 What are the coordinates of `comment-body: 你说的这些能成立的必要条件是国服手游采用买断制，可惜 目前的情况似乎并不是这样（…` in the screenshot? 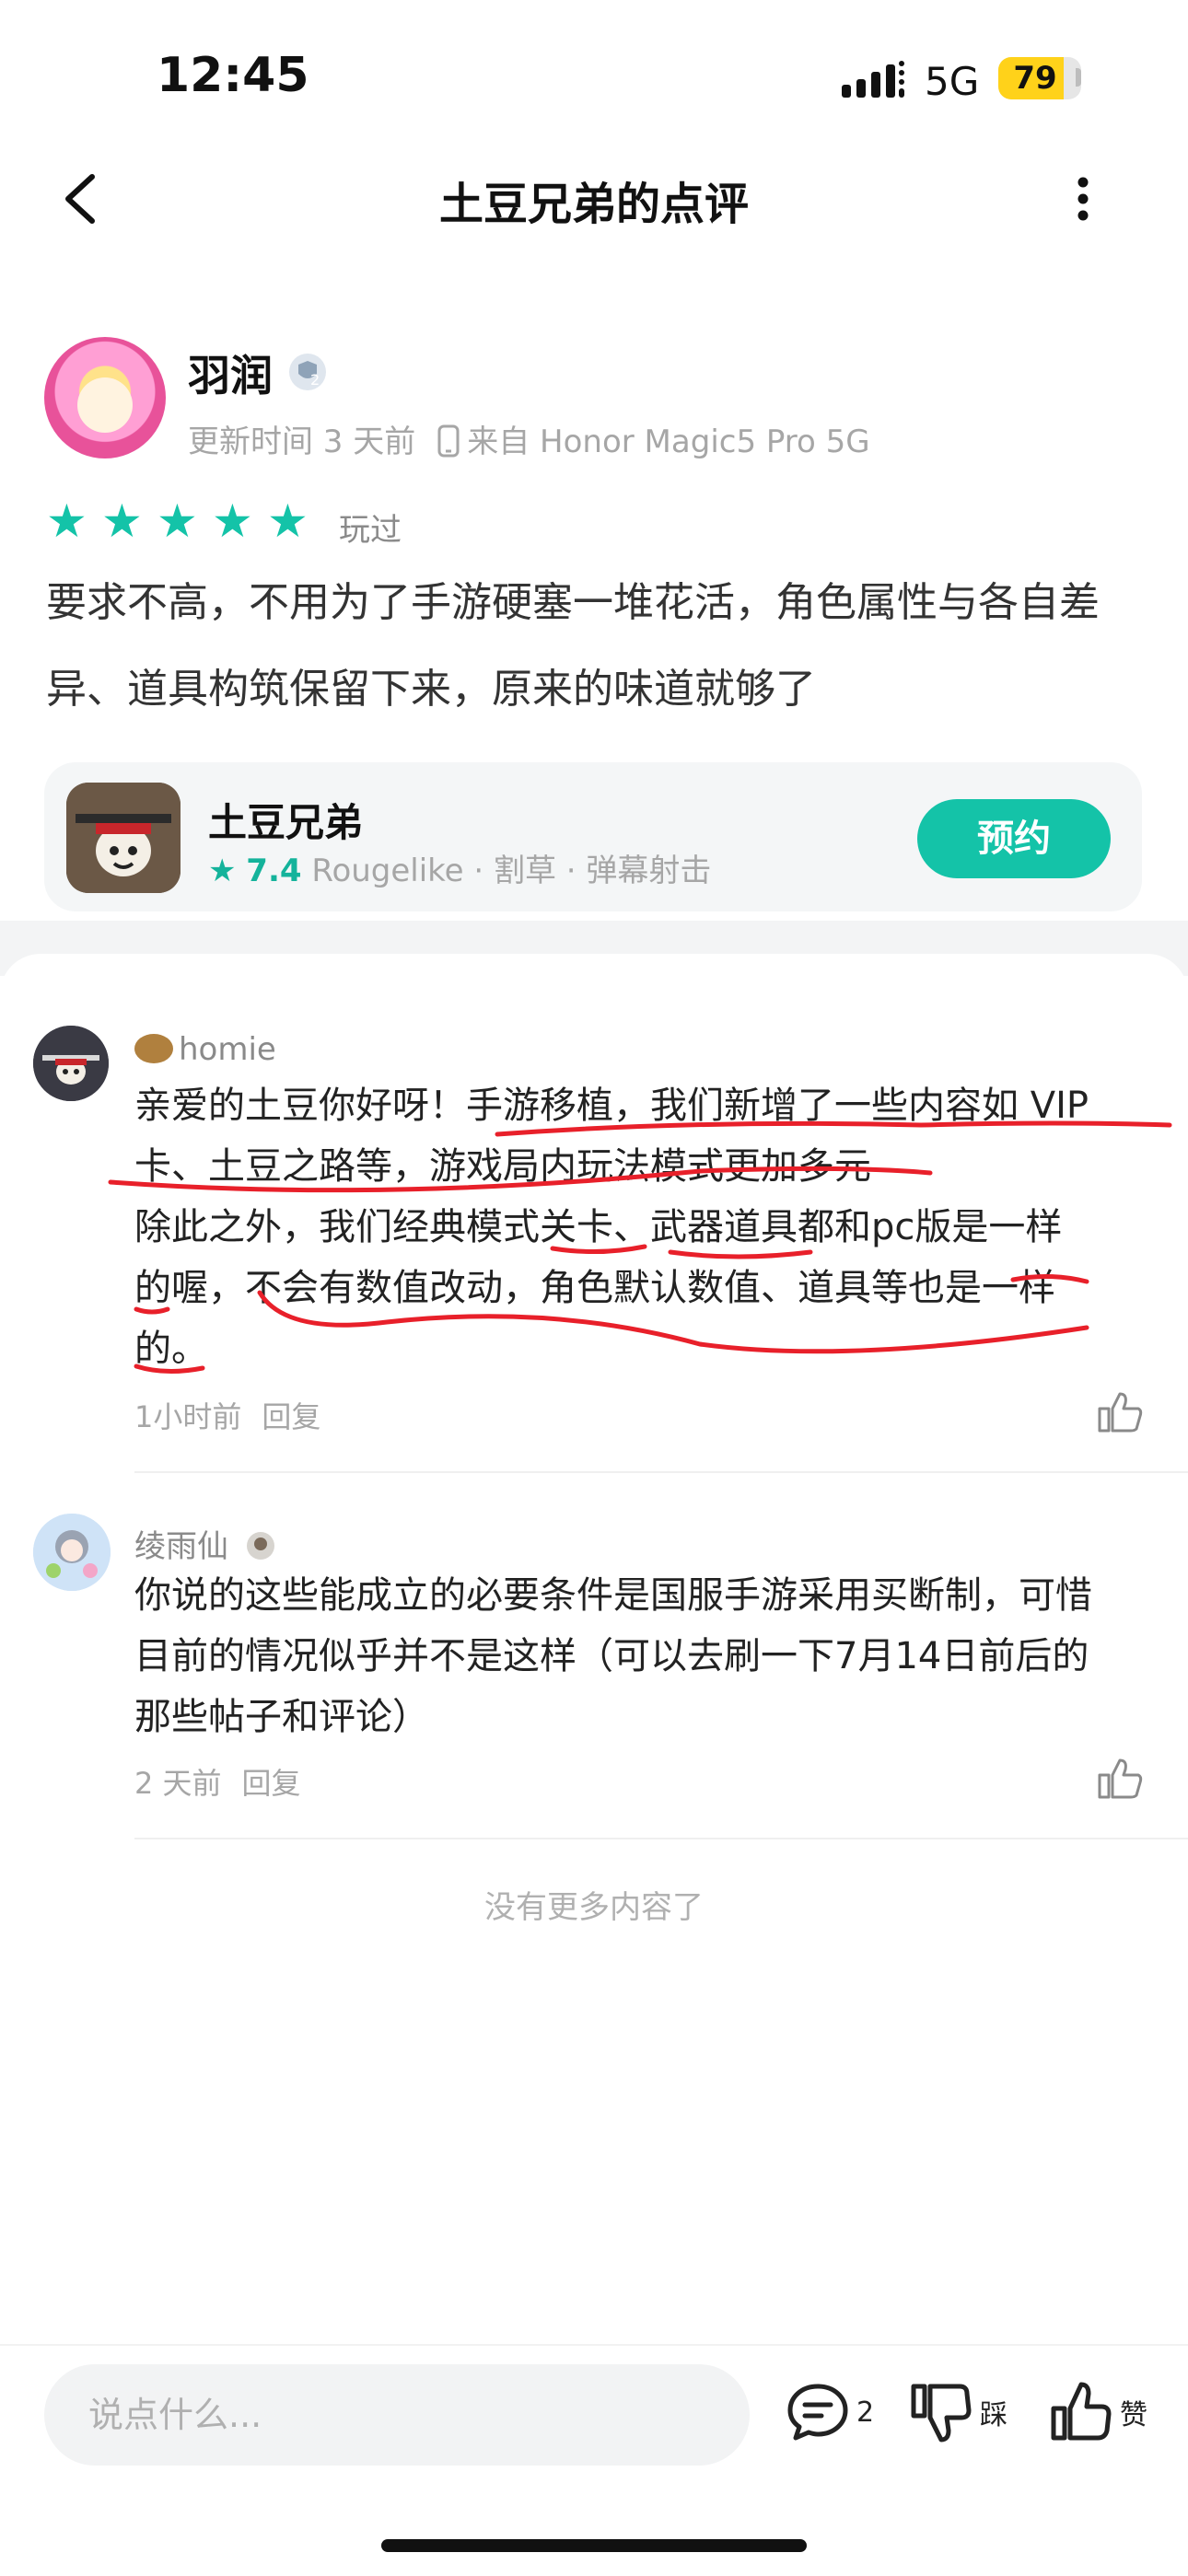 It's located at (636, 1656).